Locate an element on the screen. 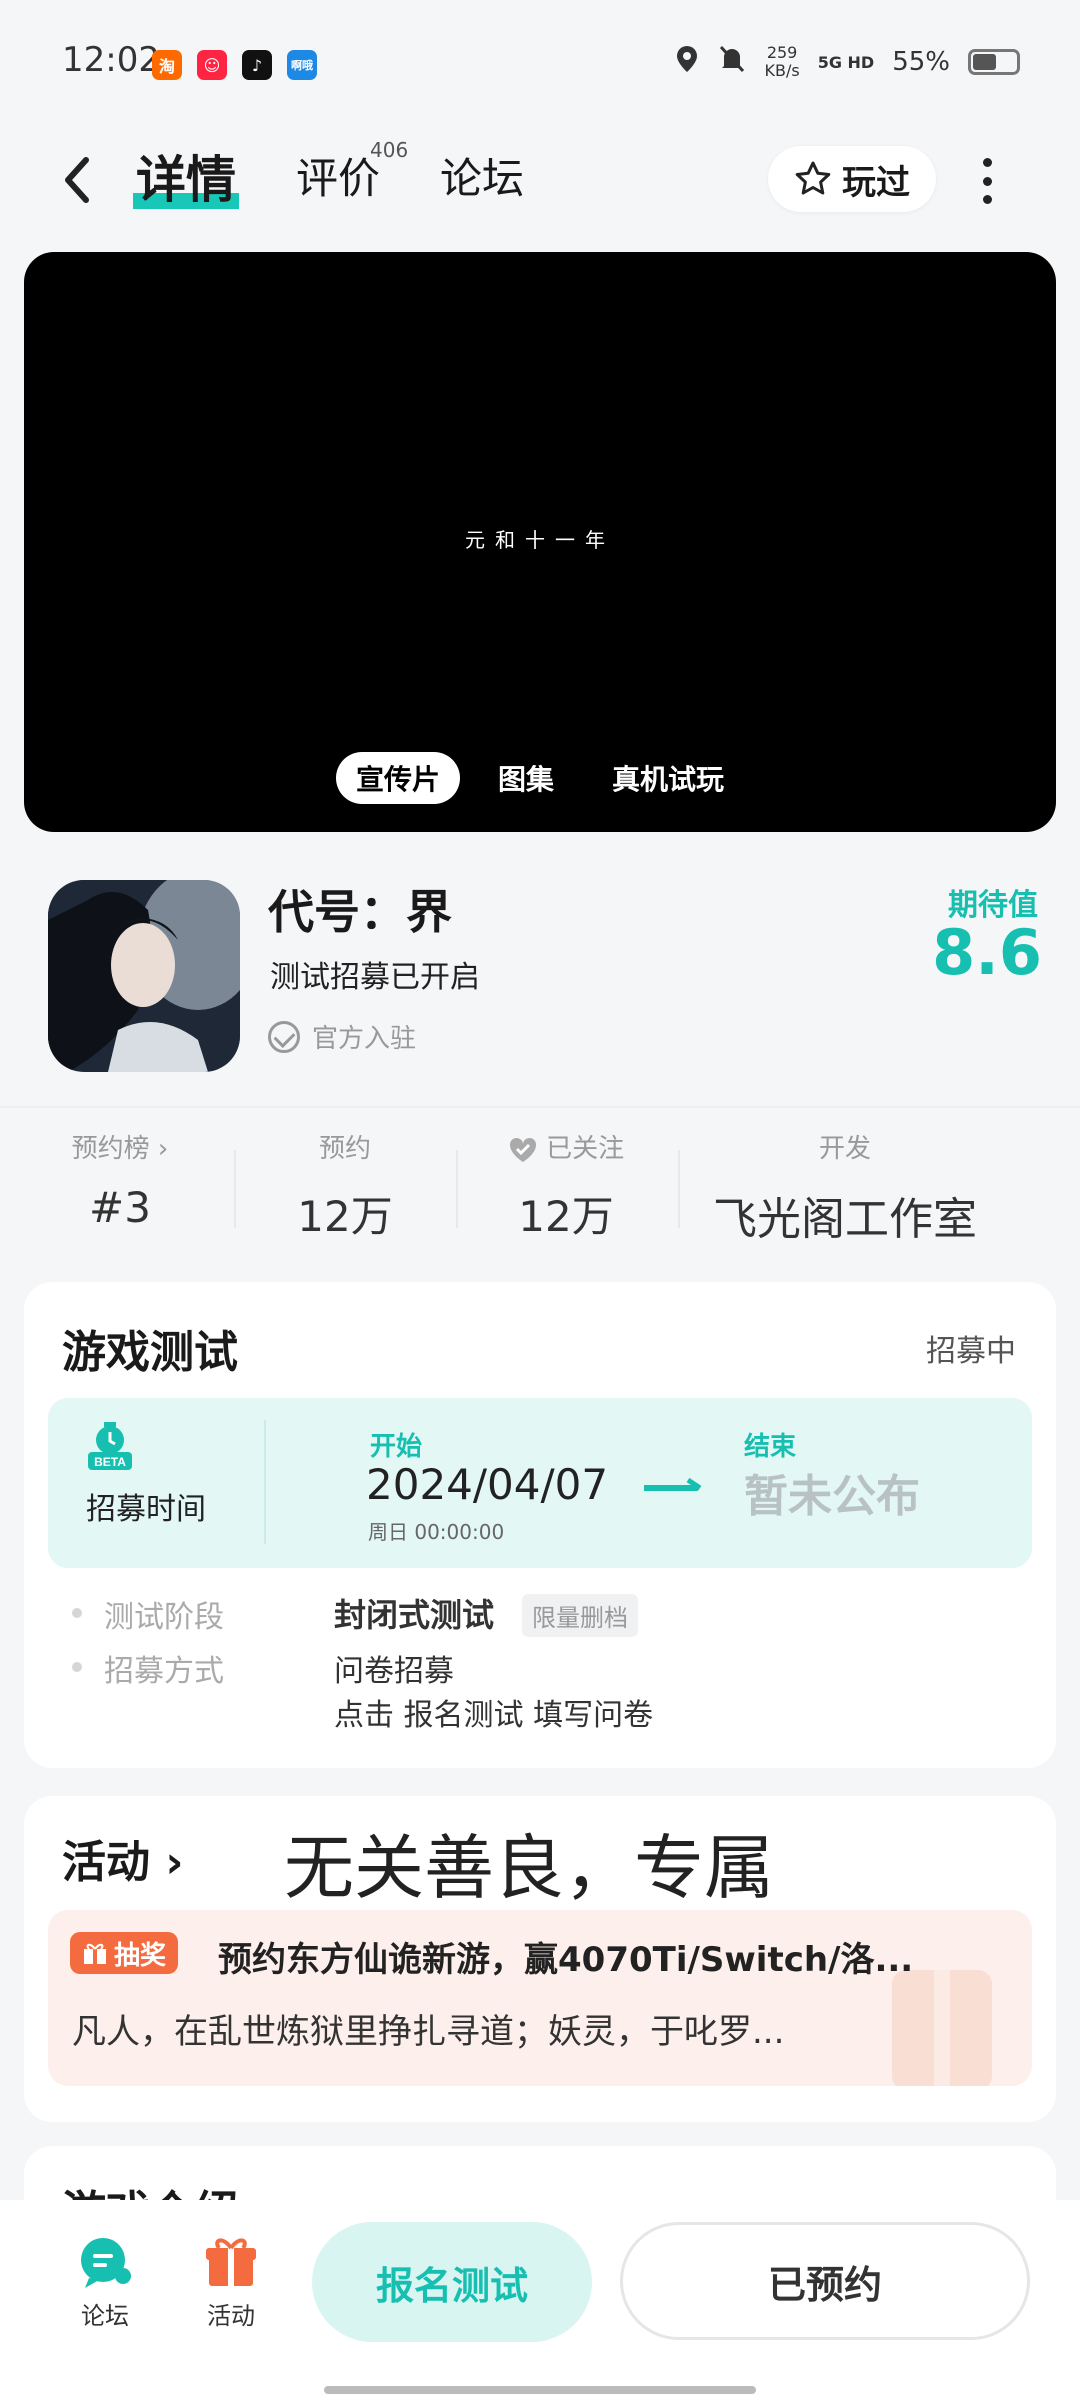 Image resolution: width=1080 pixels, height=2400 pixels. tab-details: 详情 is located at coordinates (186, 176).